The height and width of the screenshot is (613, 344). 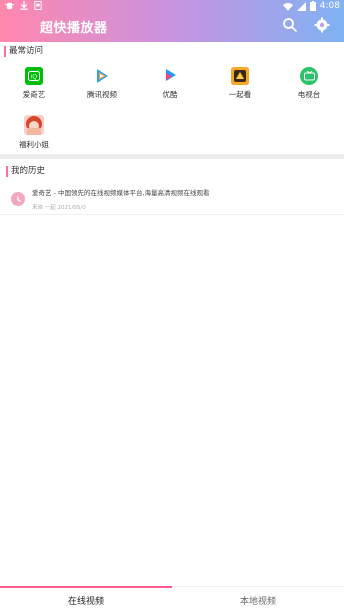 What do you see at coordinates (34, 144) in the screenshot?
I see `site-label: 福利小姐` at bounding box center [34, 144].